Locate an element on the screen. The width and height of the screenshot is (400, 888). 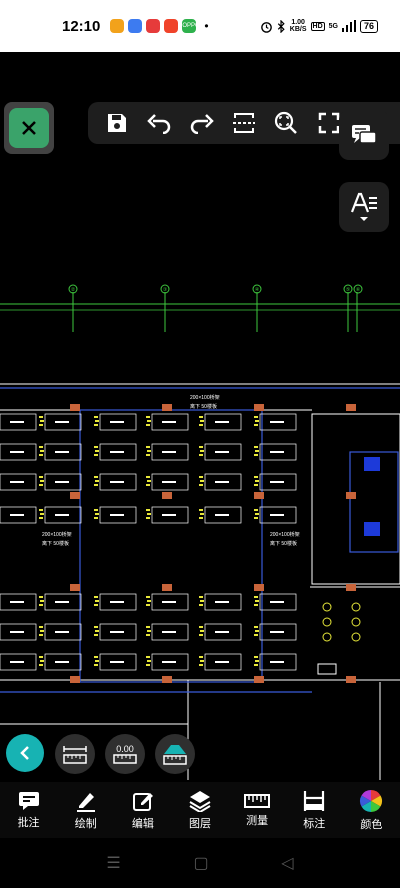
linear-measure-button is located at coordinates (75, 754).